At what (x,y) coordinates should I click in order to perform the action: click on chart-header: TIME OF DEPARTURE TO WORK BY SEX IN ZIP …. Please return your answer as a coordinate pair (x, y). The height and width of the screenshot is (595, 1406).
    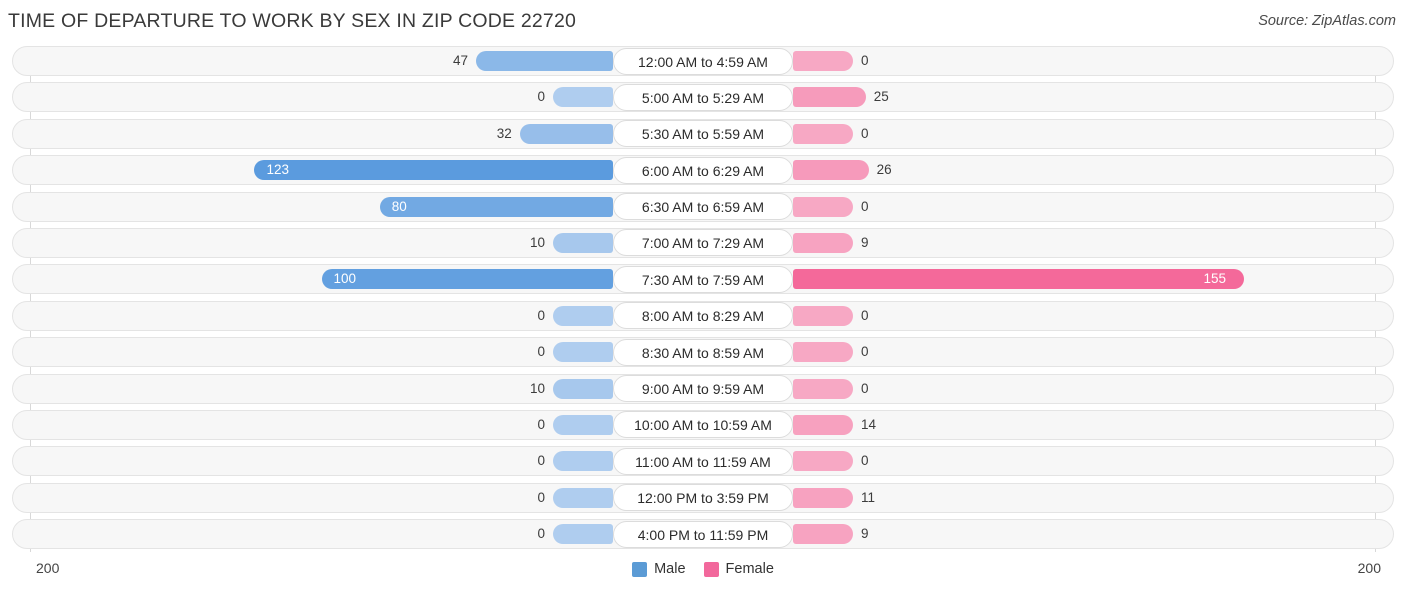
    Looking at the image, I should click on (703, 23).